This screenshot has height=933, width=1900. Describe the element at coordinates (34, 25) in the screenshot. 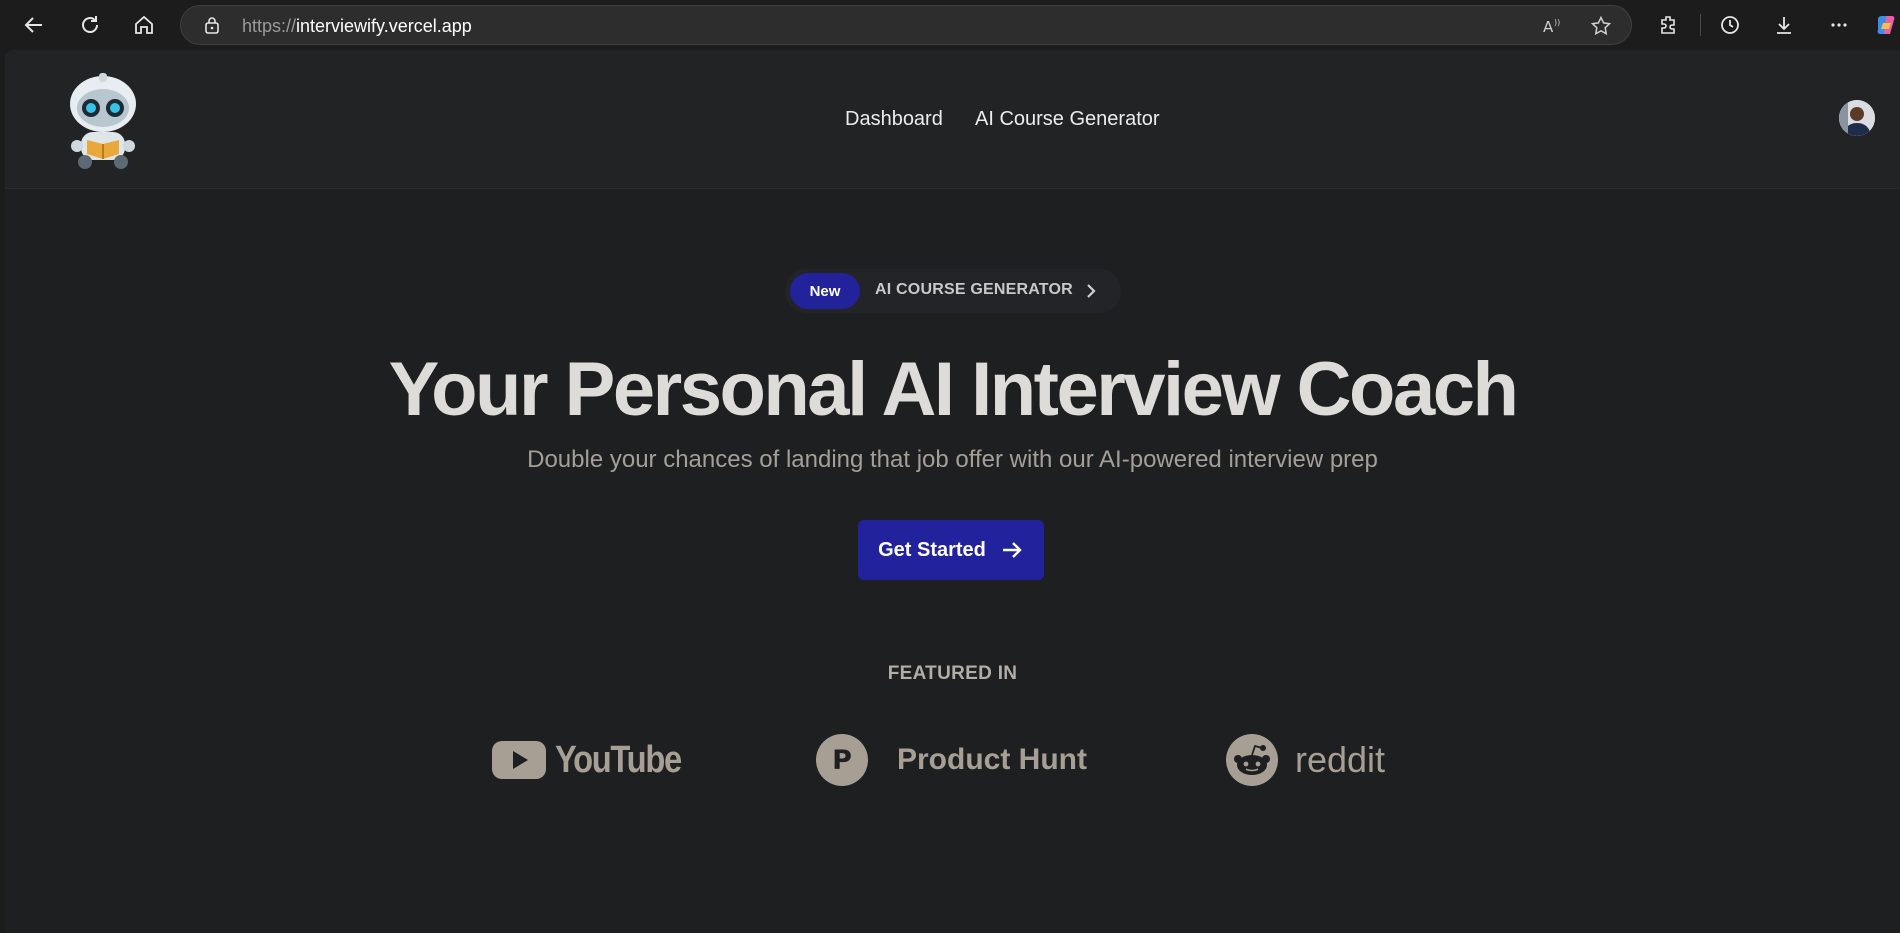

I see `back-icon` at that location.